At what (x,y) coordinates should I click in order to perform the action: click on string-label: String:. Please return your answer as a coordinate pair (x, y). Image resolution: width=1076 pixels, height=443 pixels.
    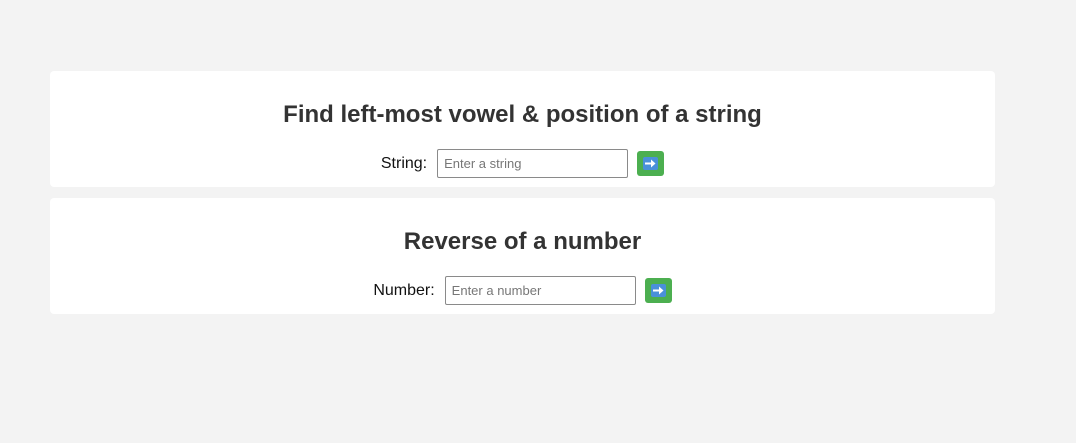
    Looking at the image, I should click on (404, 163).